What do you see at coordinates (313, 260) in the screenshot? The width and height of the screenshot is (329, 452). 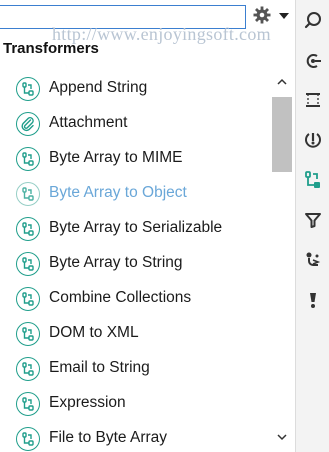 I see `flow-control-icon` at bounding box center [313, 260].